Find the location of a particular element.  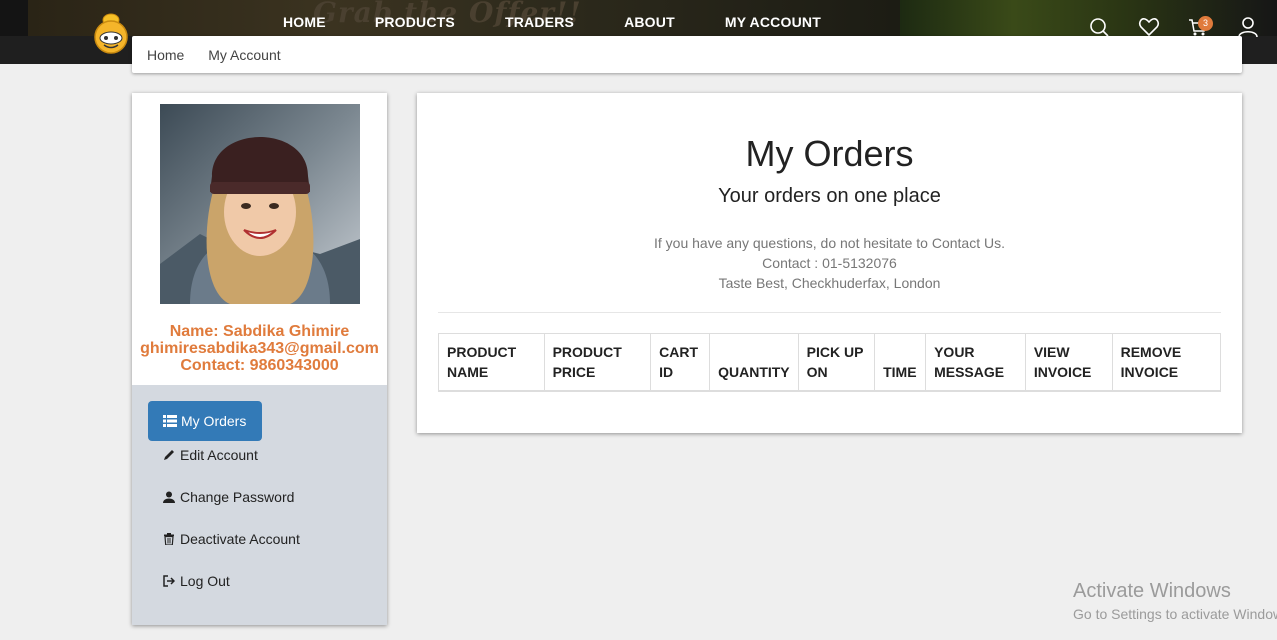

breadcrumb: Home My Account is located at coordinates (224, 55).